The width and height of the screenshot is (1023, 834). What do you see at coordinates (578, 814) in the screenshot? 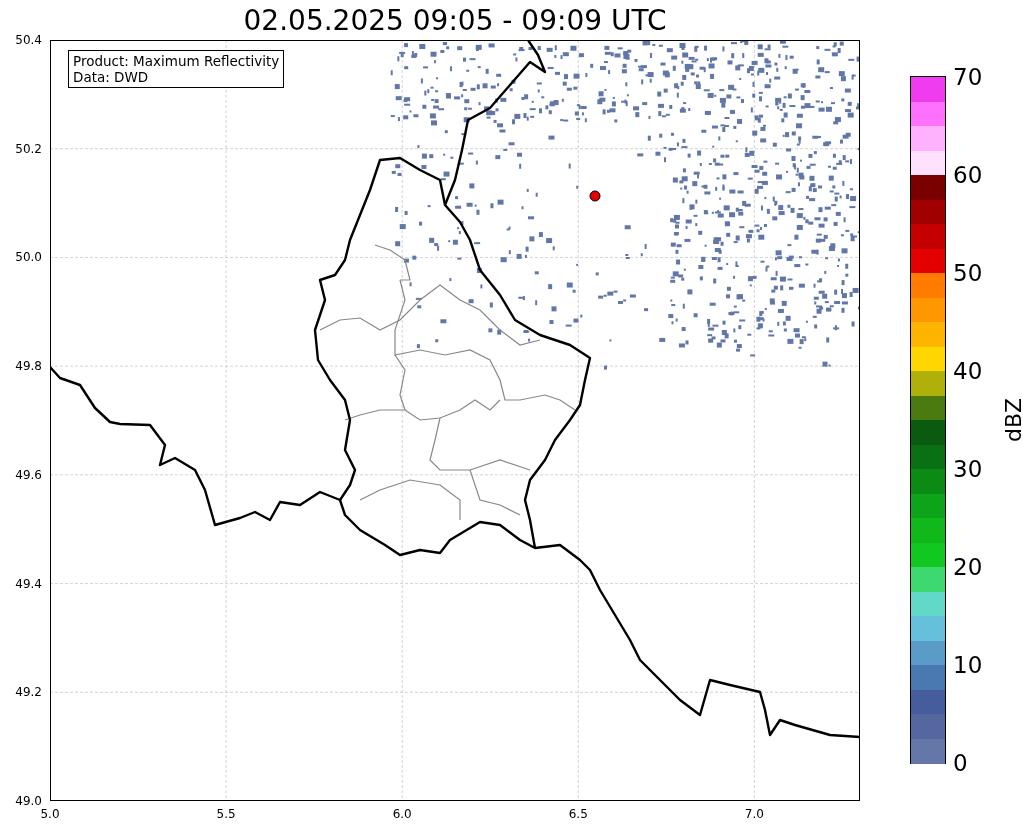
I see `x-tick-label: 6.5` at bounding box center [578, 814].